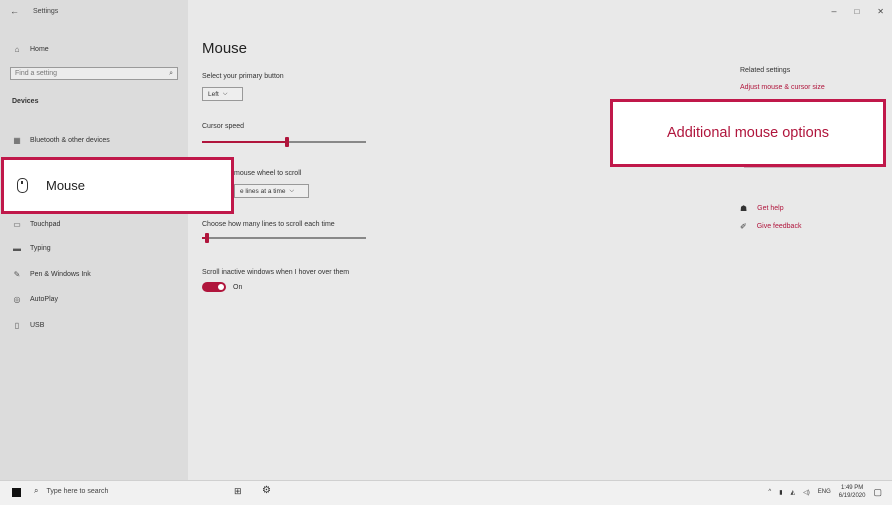 The width and height of the screenshot is (892, 505). I want to click on clock: 1:49 PM 6/19/2020, so click(852, 492).